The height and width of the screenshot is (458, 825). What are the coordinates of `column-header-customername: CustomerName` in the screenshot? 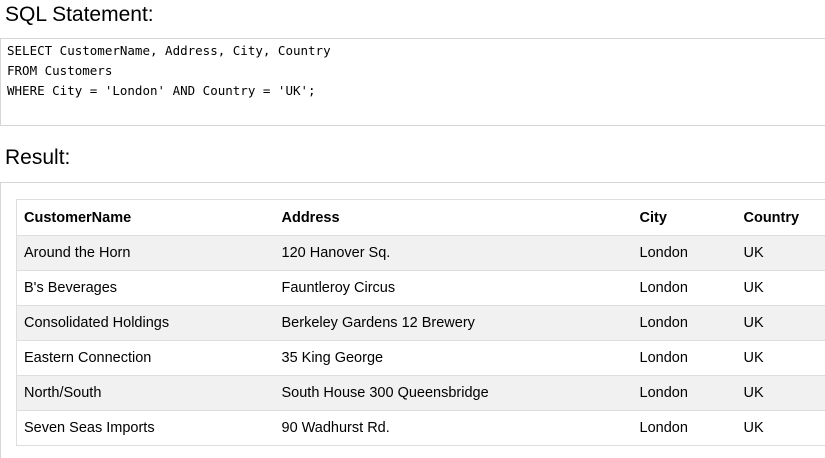 It's located at (145, 217).